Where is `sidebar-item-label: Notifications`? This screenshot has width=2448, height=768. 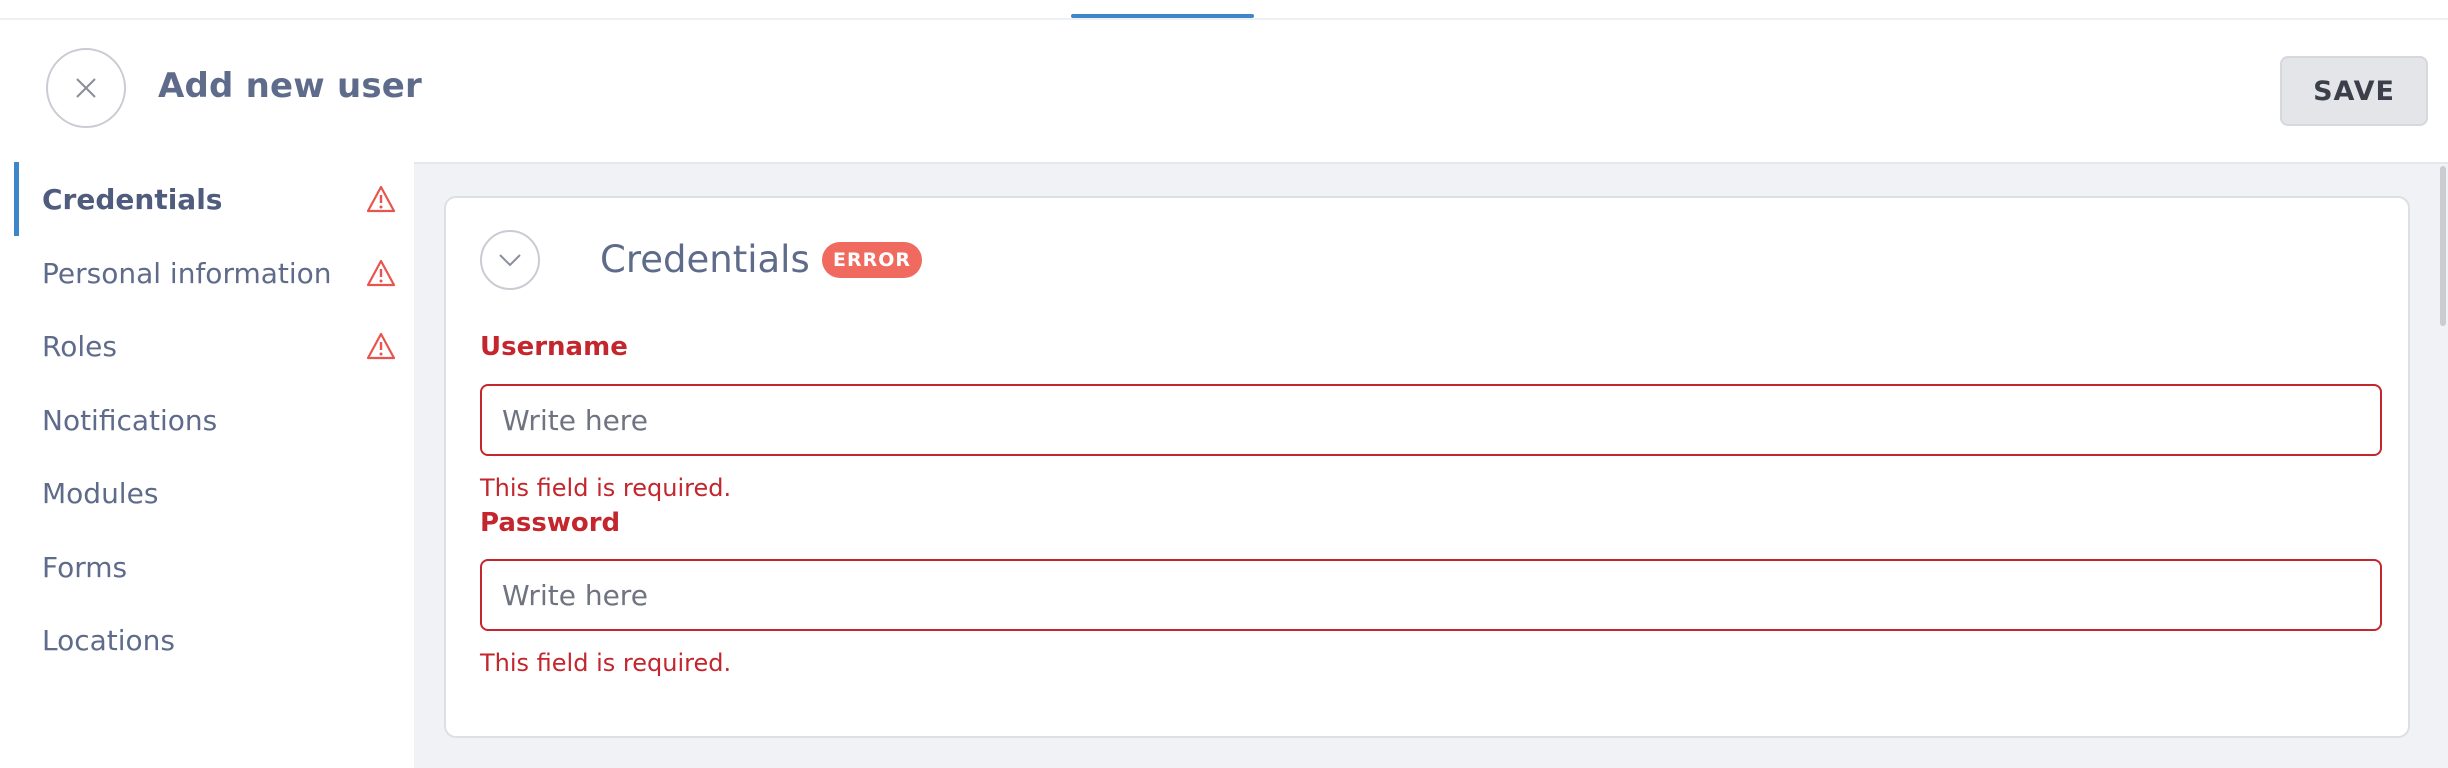
sidebar-item-label: Notifications is located at coordinates (130, 420).